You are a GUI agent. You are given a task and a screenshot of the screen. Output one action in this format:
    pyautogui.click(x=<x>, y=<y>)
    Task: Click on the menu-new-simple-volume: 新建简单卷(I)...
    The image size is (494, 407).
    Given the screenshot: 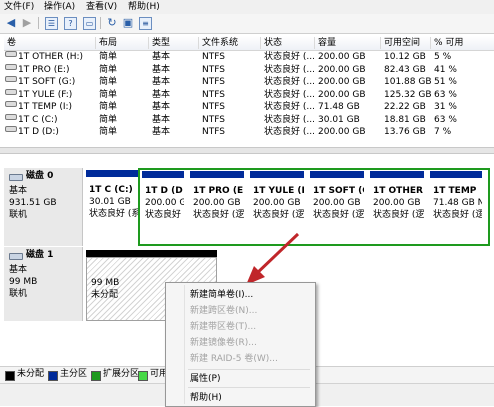 What is the action you would take?
    pyautogui.click(x=221, y=295)
    